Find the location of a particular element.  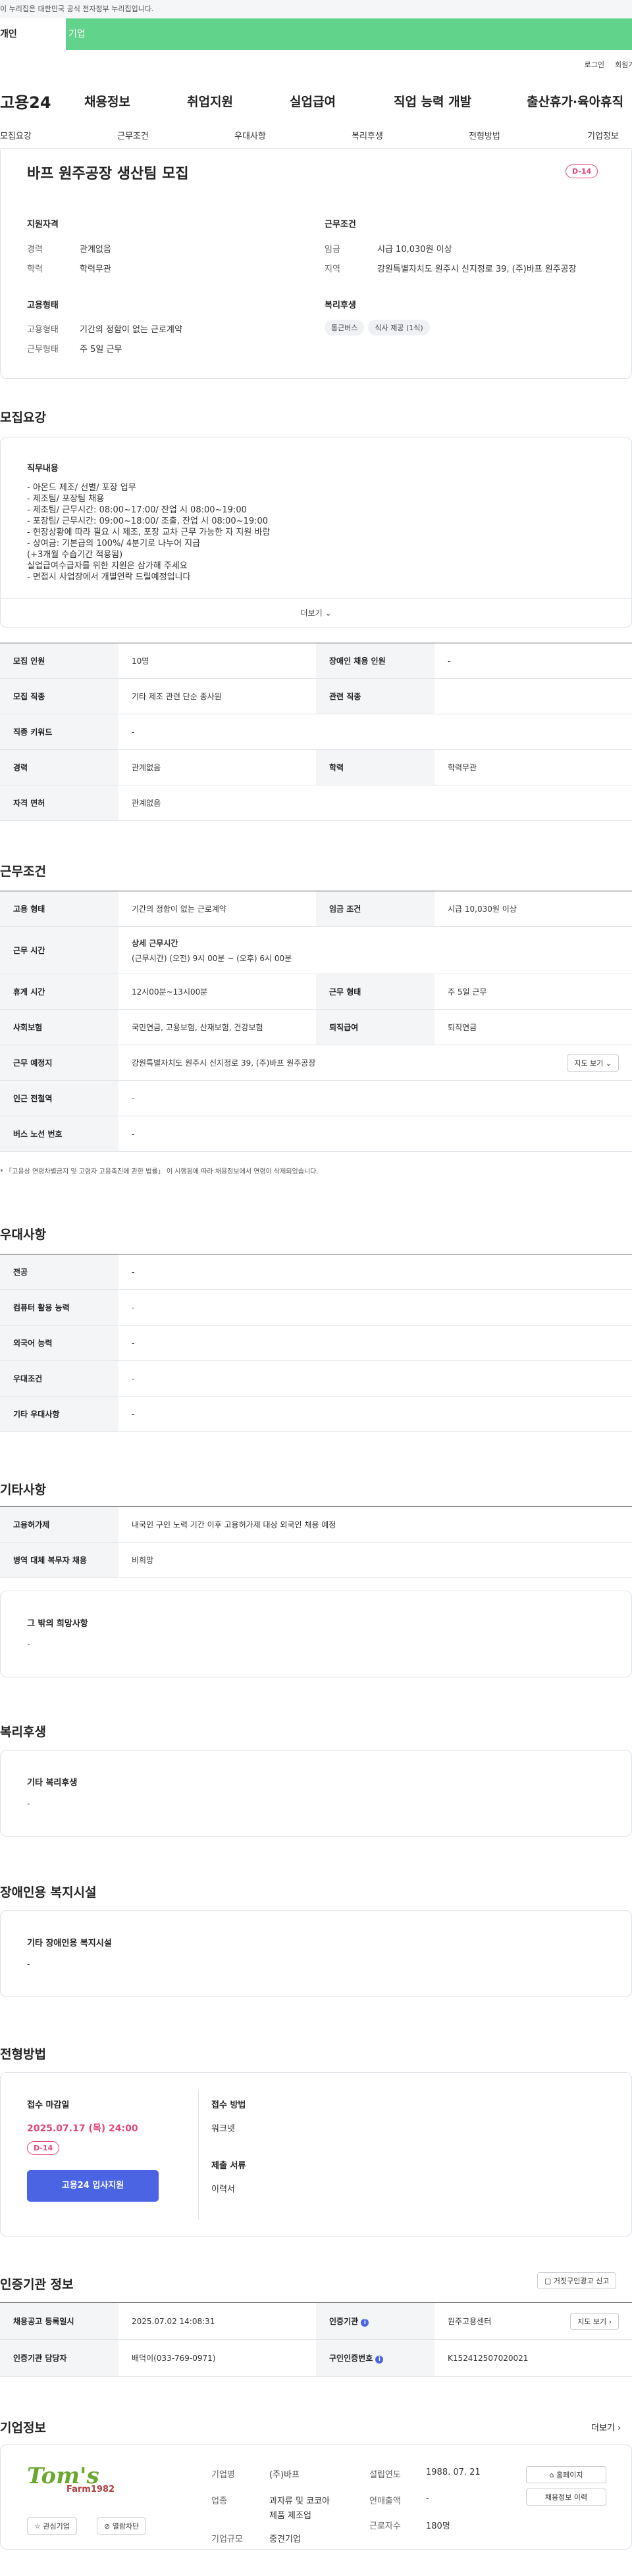

military-value: 비희망 is located at coordinates (375, 1560).